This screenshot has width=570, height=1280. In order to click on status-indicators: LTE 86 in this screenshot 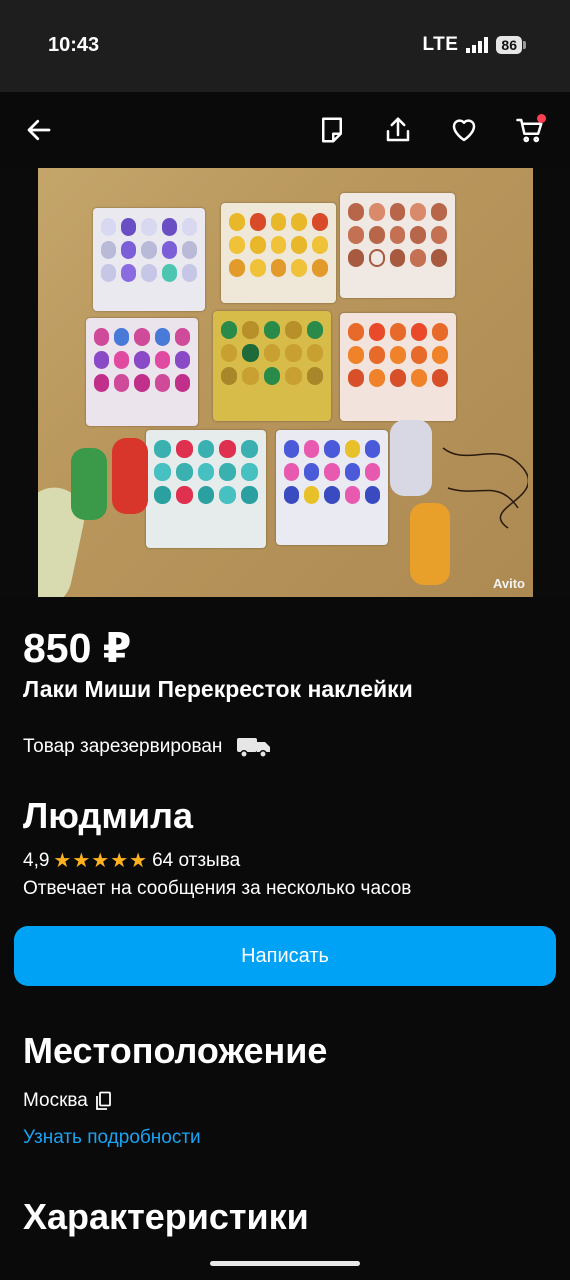, I will do `click(474, 45)`.